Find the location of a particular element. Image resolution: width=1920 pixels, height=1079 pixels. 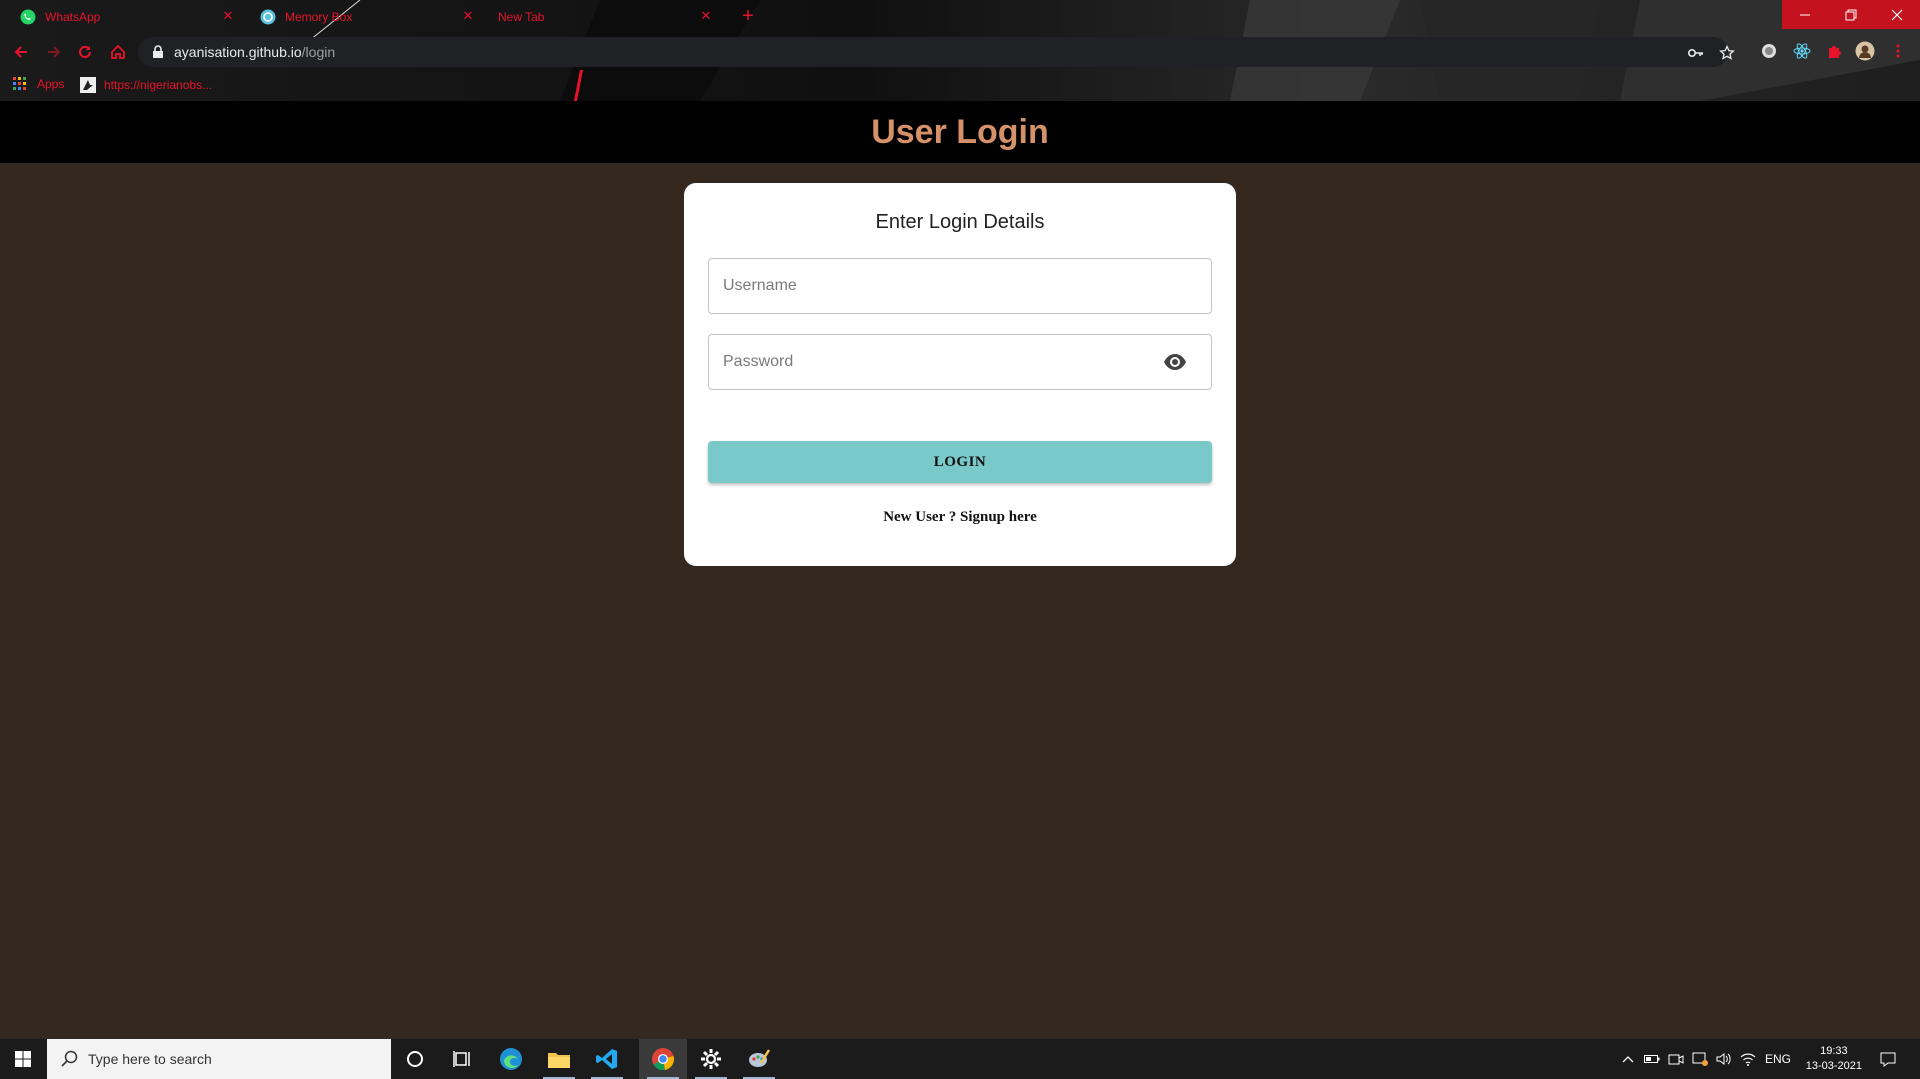

minimize-icon is located at coordinates (1805, 14).